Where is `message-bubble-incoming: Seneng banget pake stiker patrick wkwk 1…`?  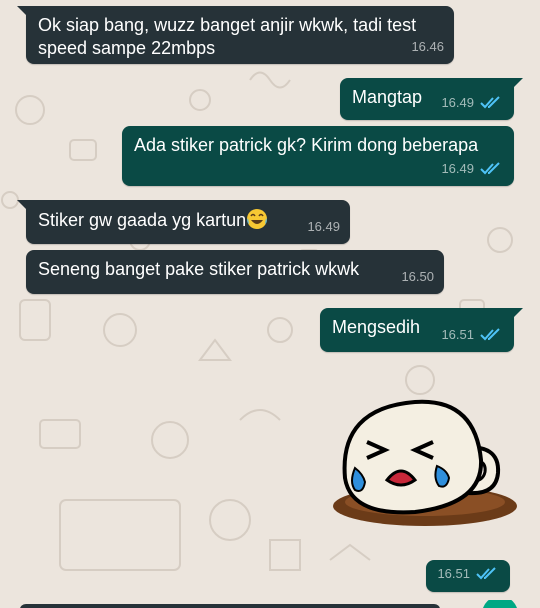 message-bubble-incoming: Seneng banget pake stiker patrick wkwk 1… is located at coordinates (235, 272).